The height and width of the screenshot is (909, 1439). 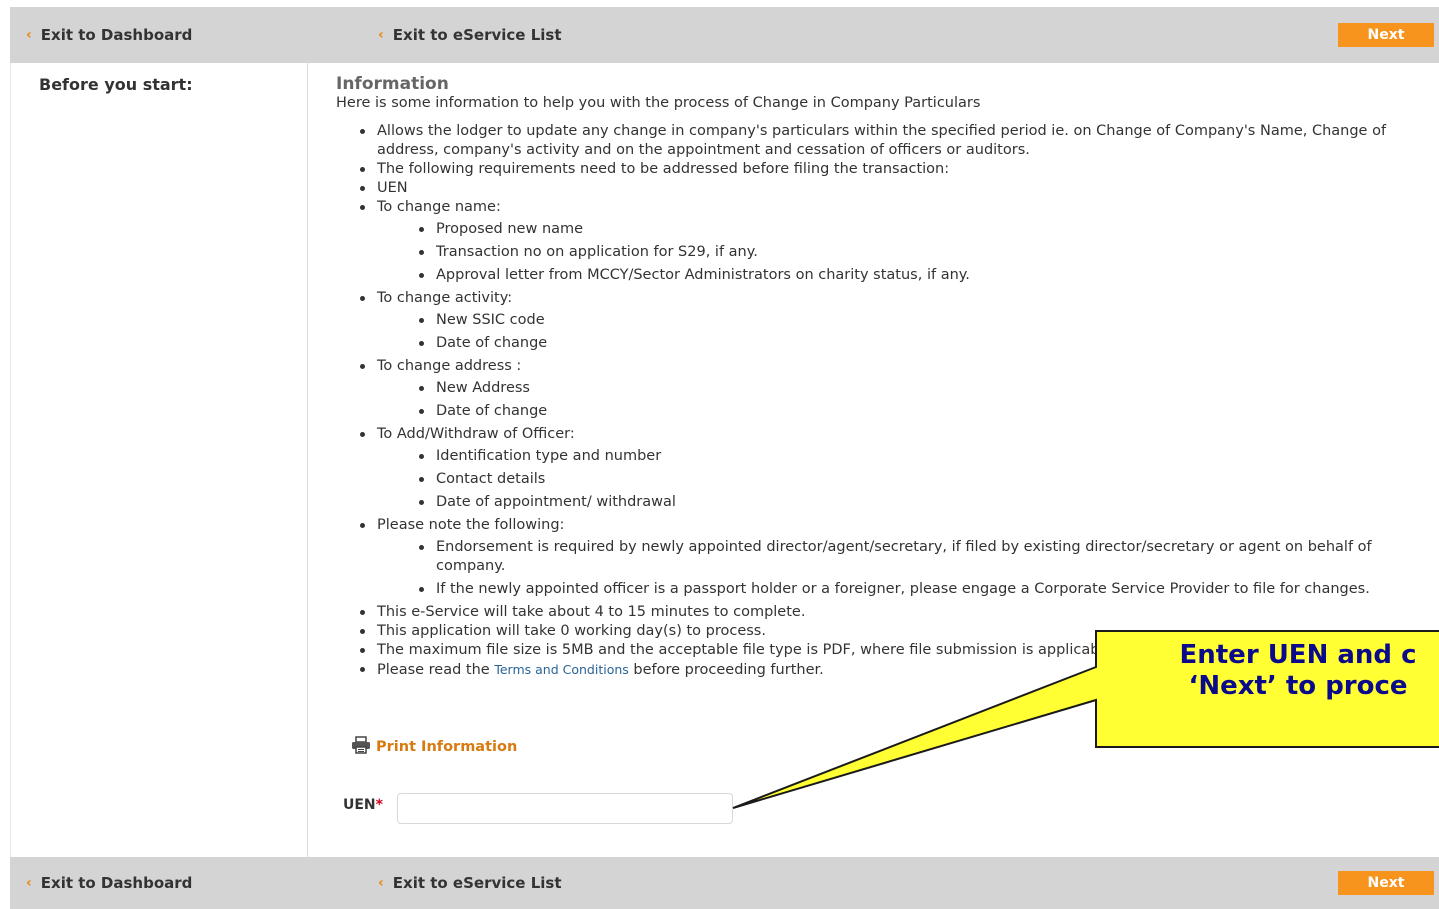 What do you see at coordinates (445, 298) in the screenshot?
I see `list-item-label: To change activity:` at bounding box center [445, 298].